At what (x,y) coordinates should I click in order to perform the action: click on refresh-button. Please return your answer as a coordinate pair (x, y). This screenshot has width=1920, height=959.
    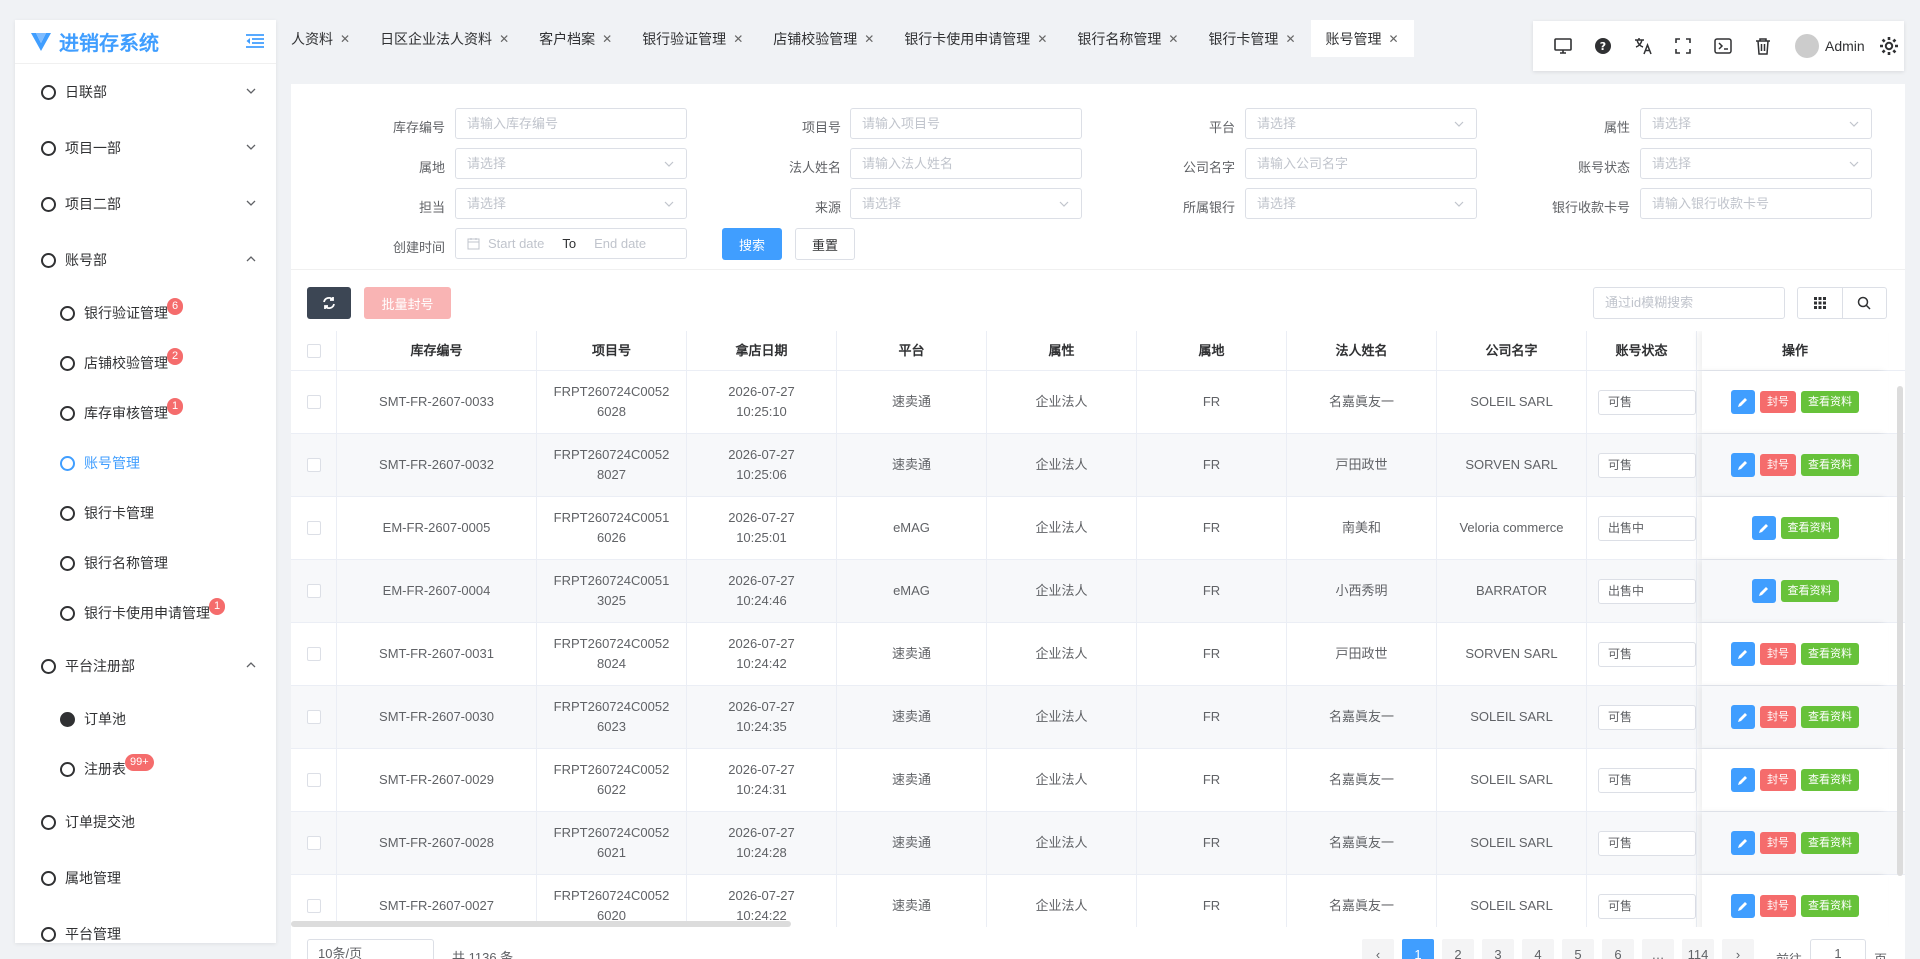
    Looking at the image, I should click on (329, 303).